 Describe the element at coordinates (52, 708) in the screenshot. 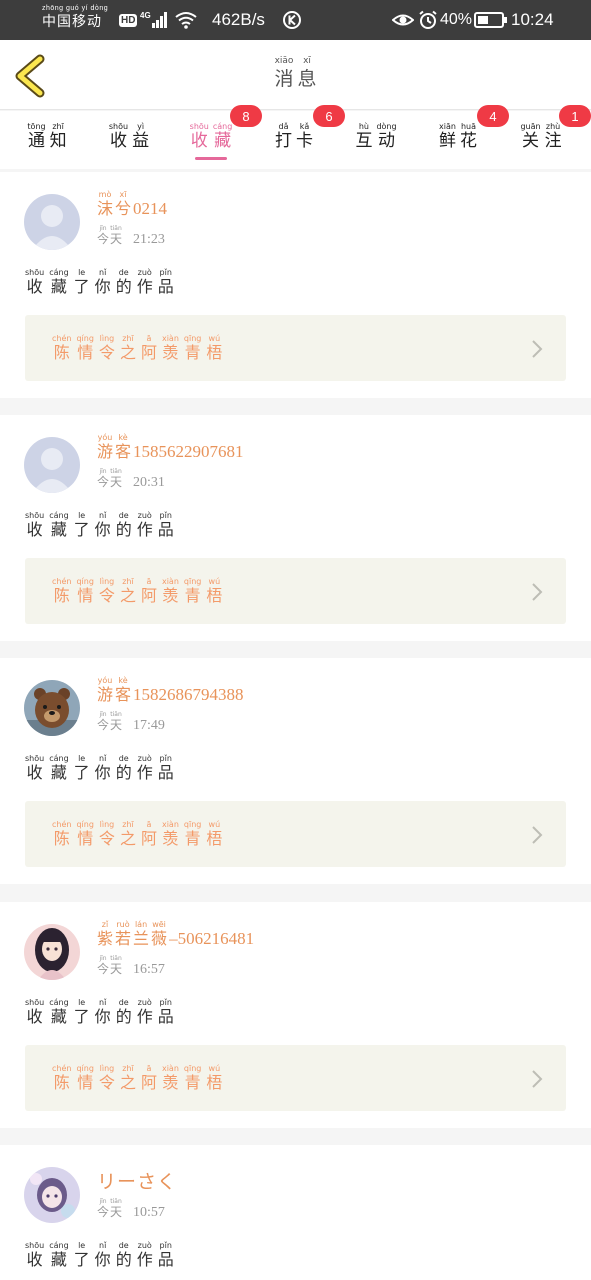

I see `bear-avatar-icon` at that location.